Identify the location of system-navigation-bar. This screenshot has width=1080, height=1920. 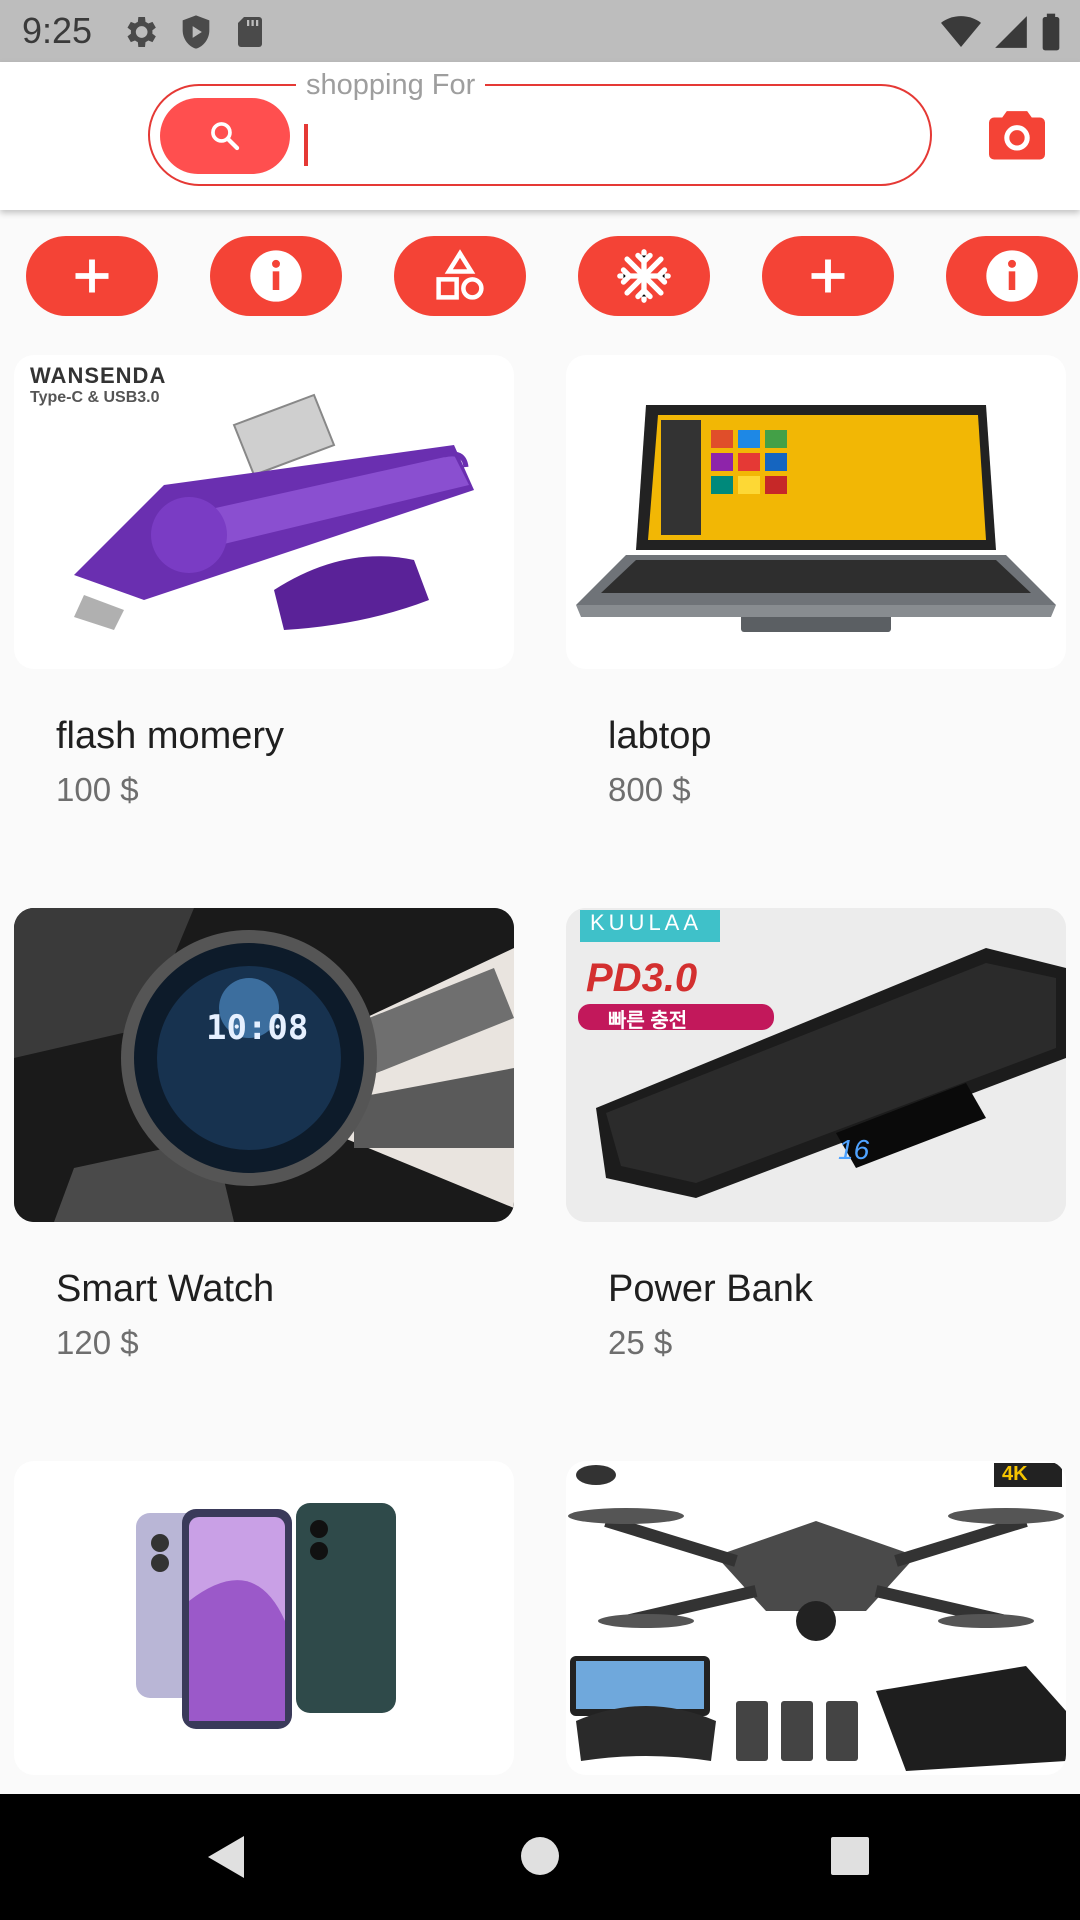
(540, 1857).